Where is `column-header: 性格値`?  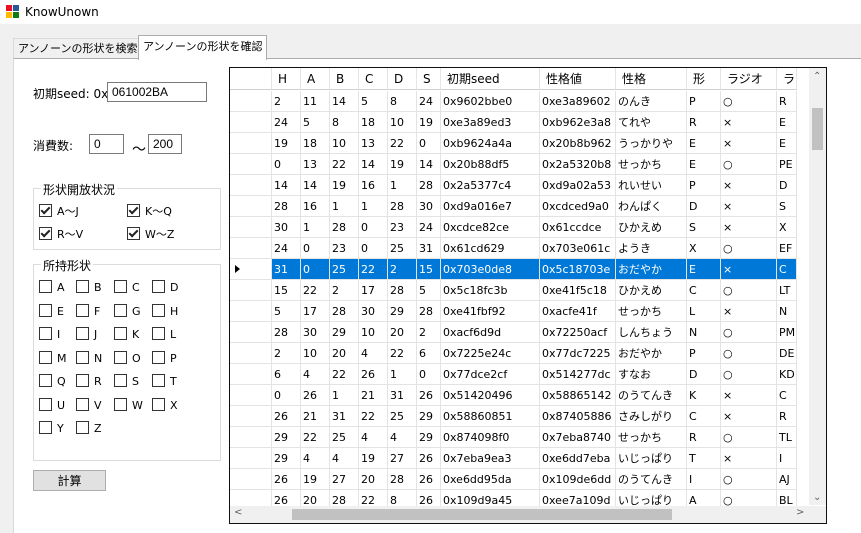 column-header: 性格値 is located at coordinates (578, 79).